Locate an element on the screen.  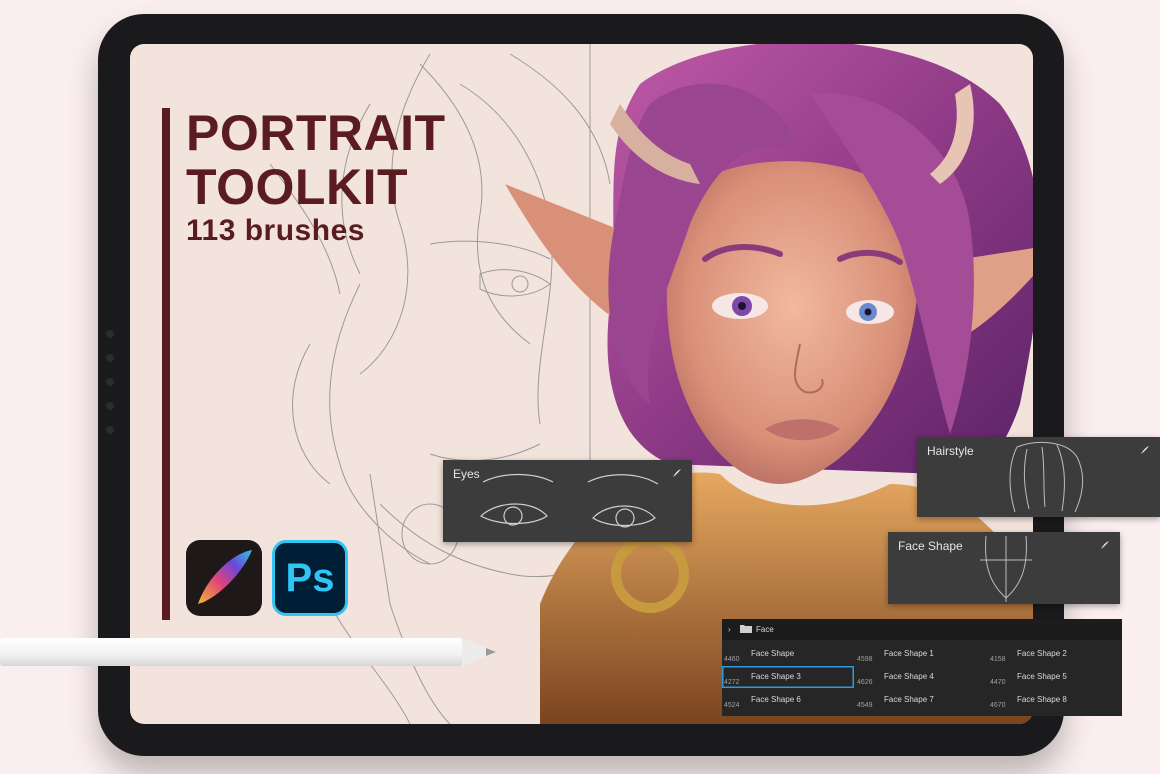
brush-folder-name: Face is located at coordinates (765, 629).